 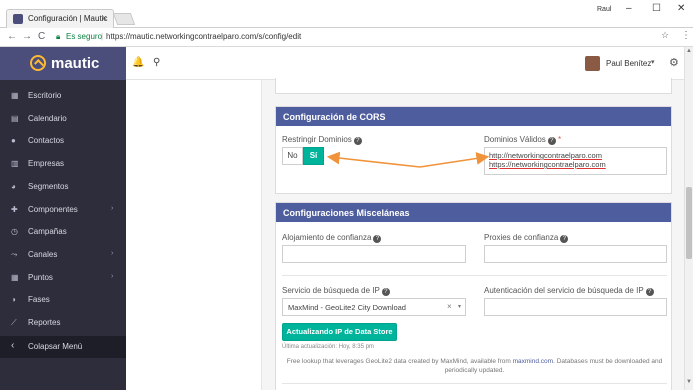 I want to click on valid-domains-label: Dominios Válidos? *, so click(x=523, y=140).